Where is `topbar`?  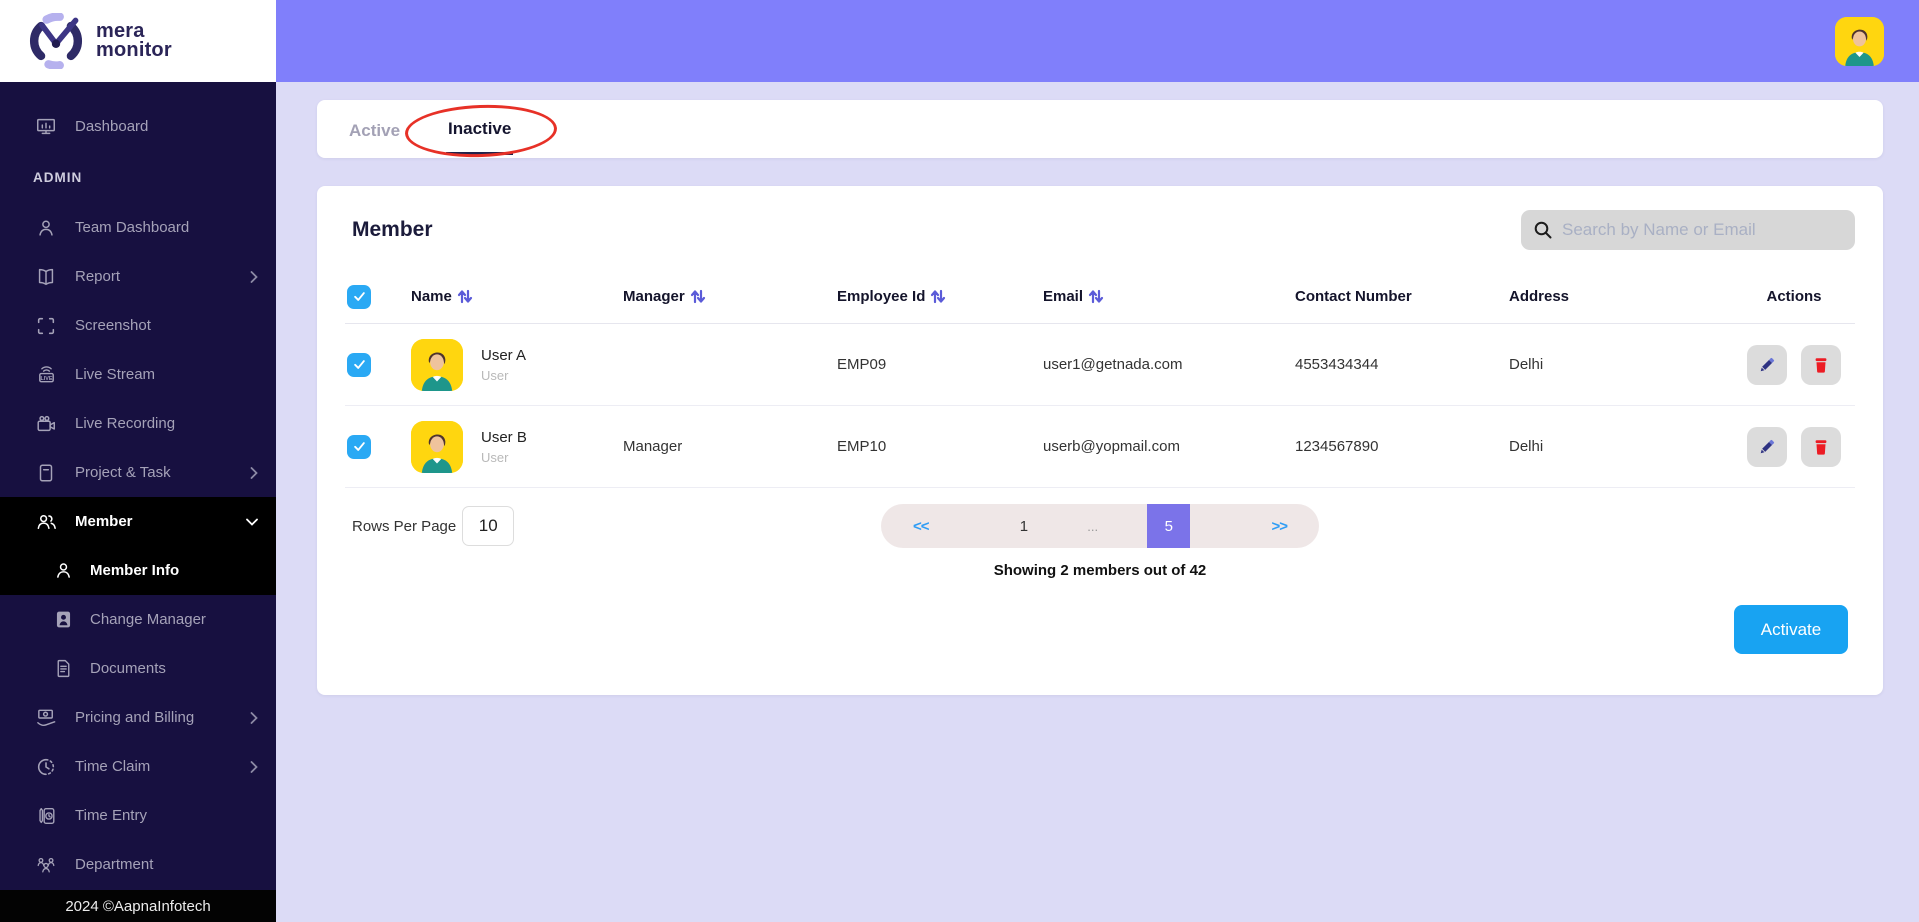 topbar is located at coordinates (1097, 41).